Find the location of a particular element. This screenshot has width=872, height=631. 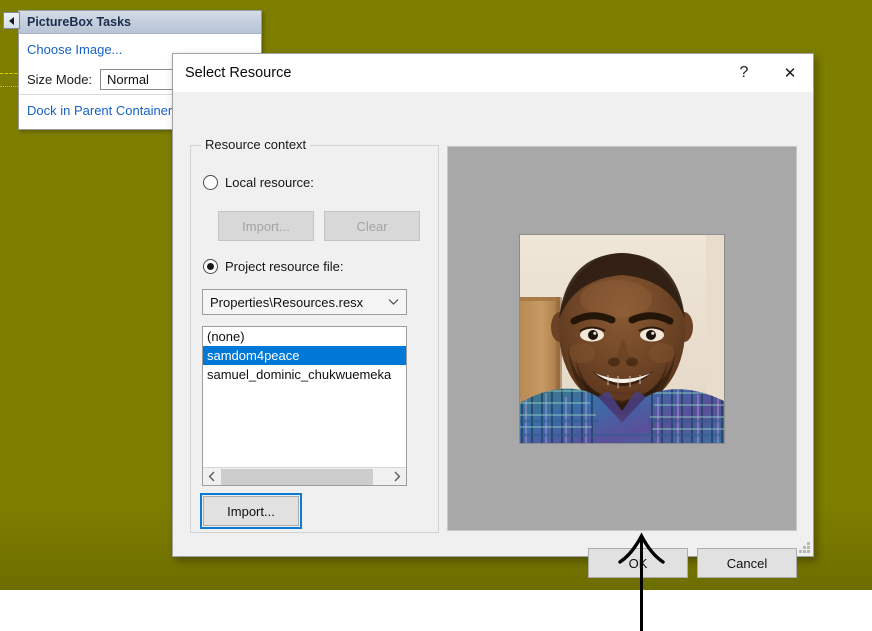

clear-disabled-label: Clear is located at coordinates (372, 226).